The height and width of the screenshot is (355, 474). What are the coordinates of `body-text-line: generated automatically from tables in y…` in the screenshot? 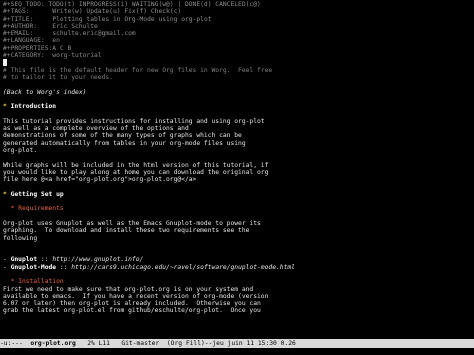 It's located at (124, 143).